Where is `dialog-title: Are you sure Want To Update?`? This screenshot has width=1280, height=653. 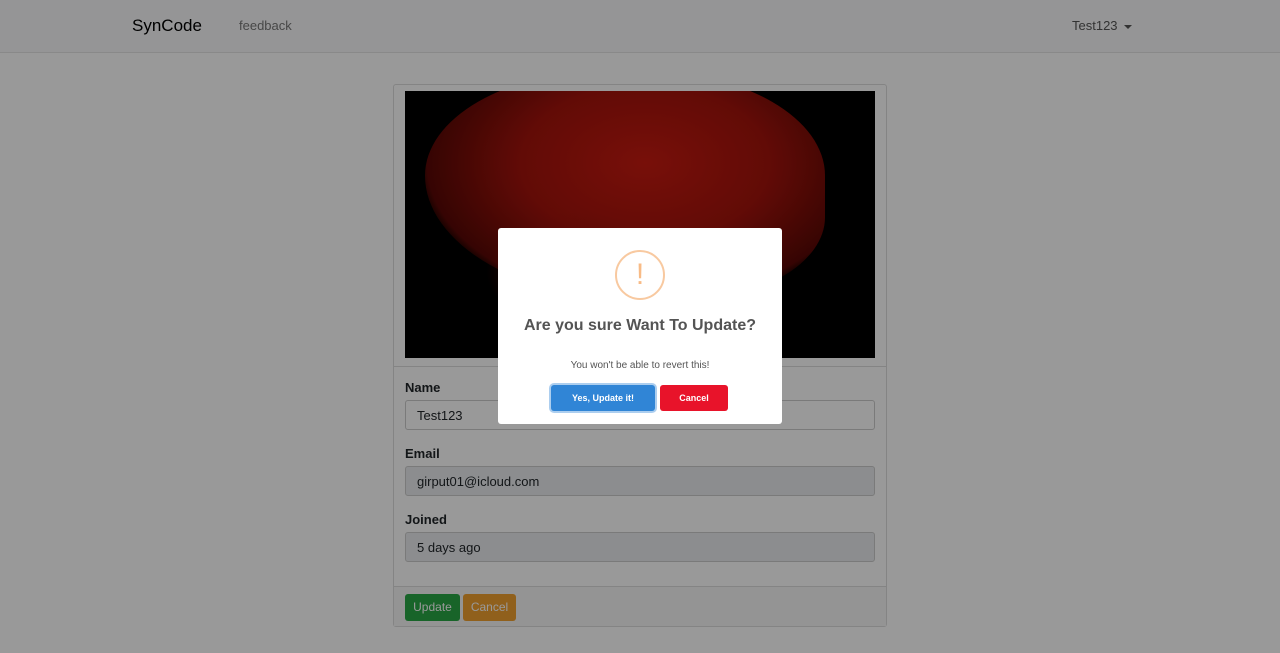 dialog-title: Are you sure Want To Update? is located at coordinates (639, 325).